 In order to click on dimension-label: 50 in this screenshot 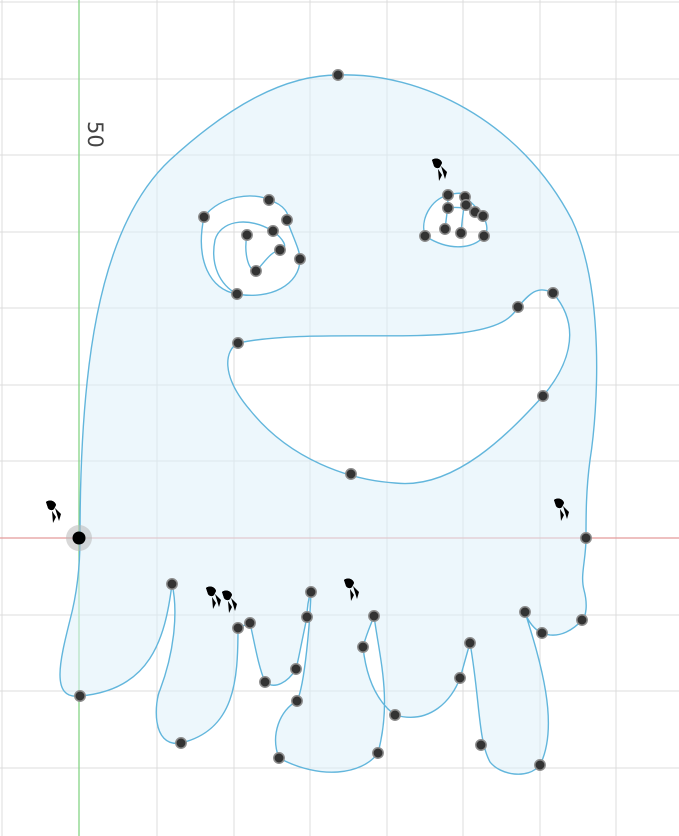, I will do `click(95, 134)`.